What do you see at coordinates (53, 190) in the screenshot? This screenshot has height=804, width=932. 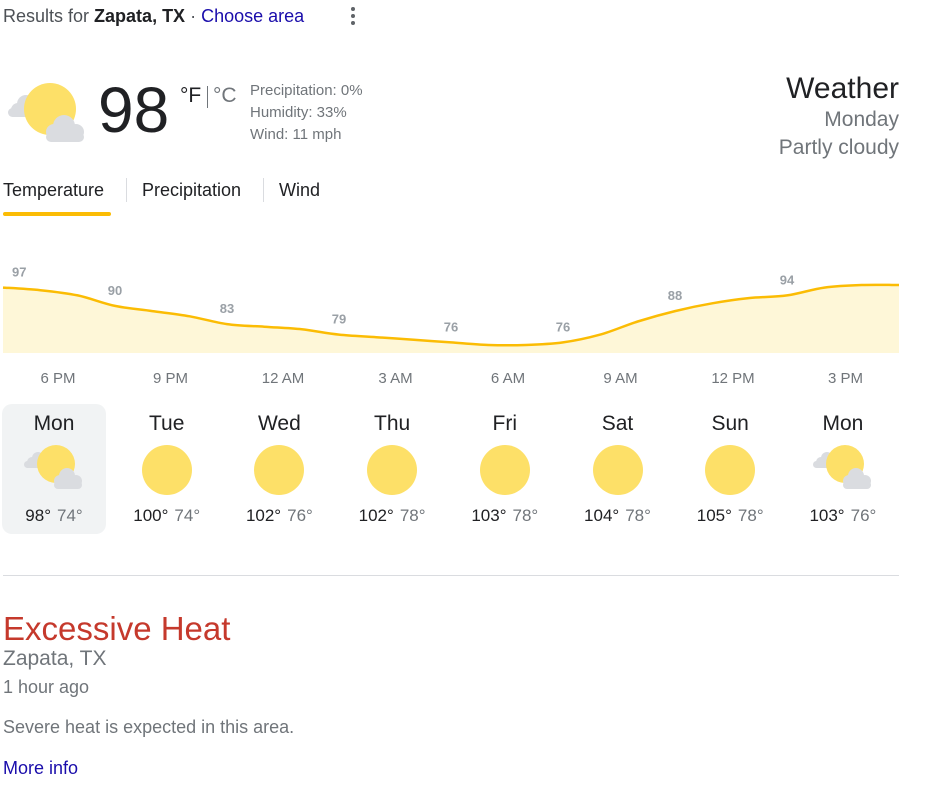 I see `tab-temperature: Temperature` at bounding box center [53, 190].